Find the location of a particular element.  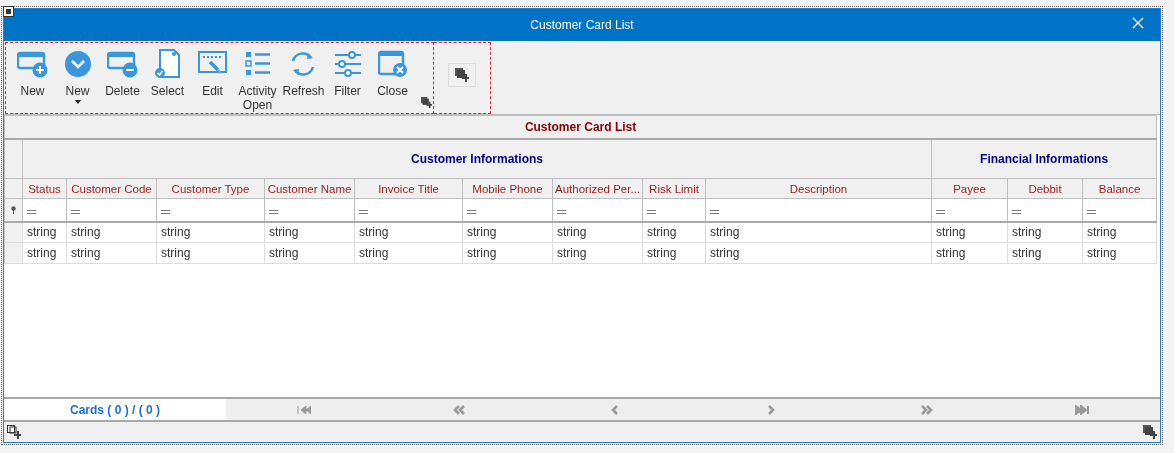

toolbar-button: Close is located at coordinates (392, 78).